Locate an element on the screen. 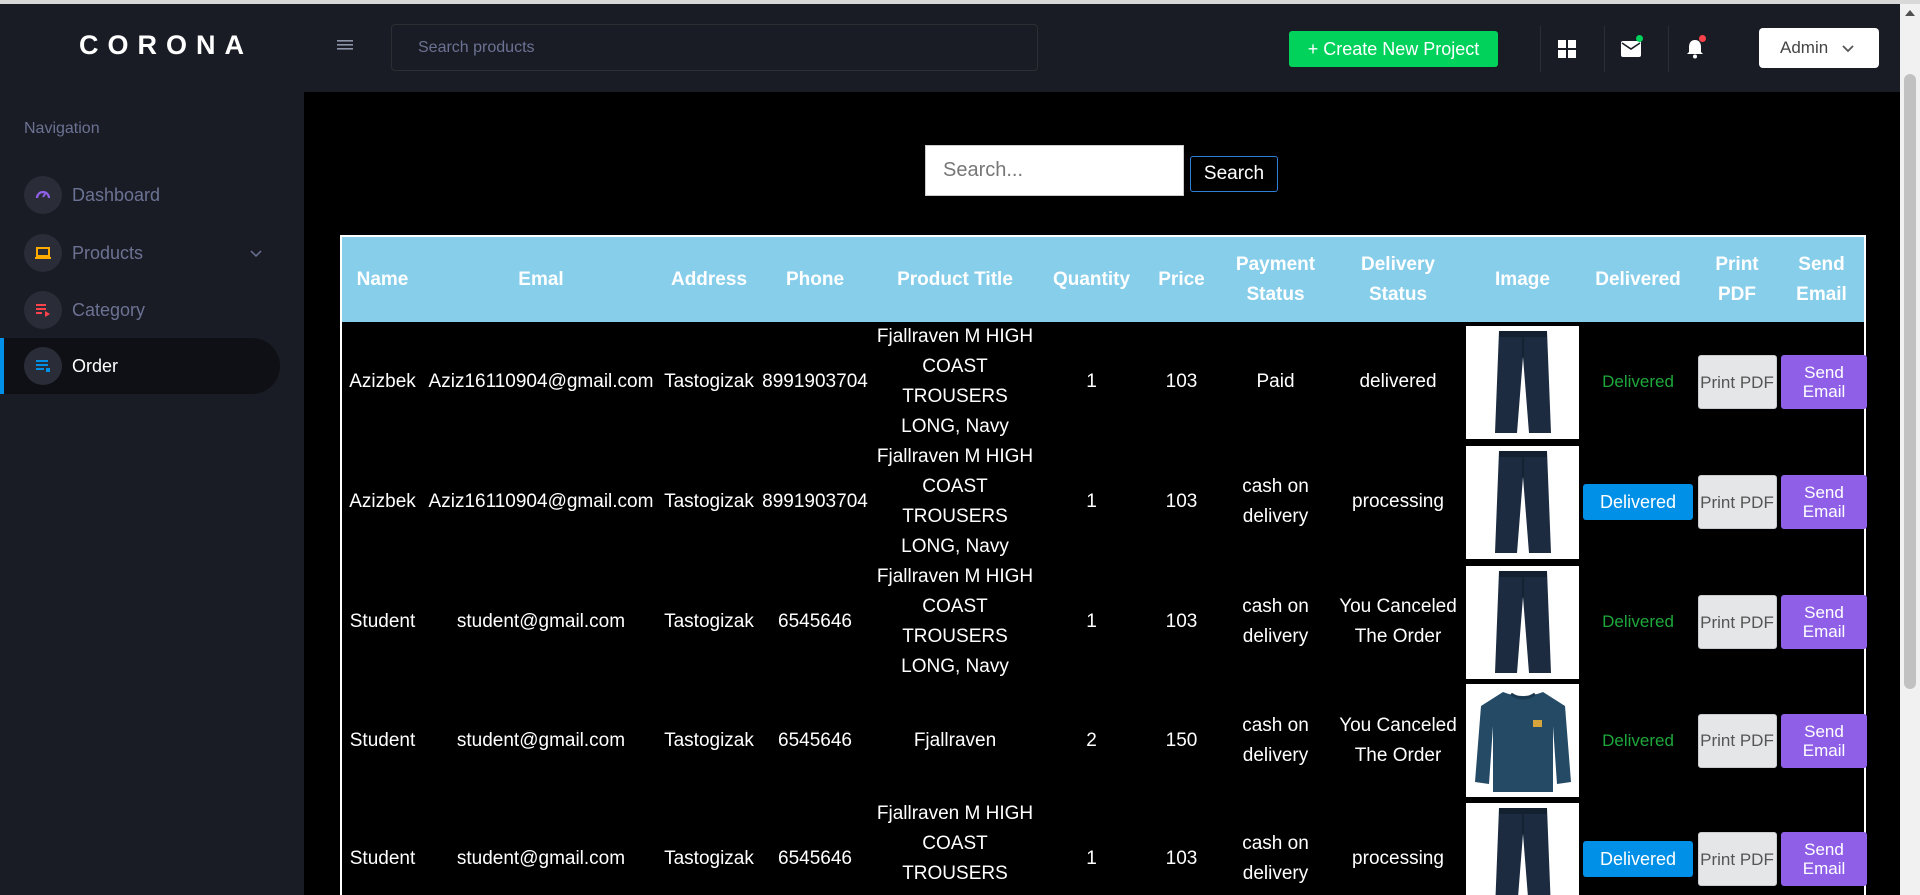 The image size is (1920, 895). window-top-edge is located at coordinates (960, 2).